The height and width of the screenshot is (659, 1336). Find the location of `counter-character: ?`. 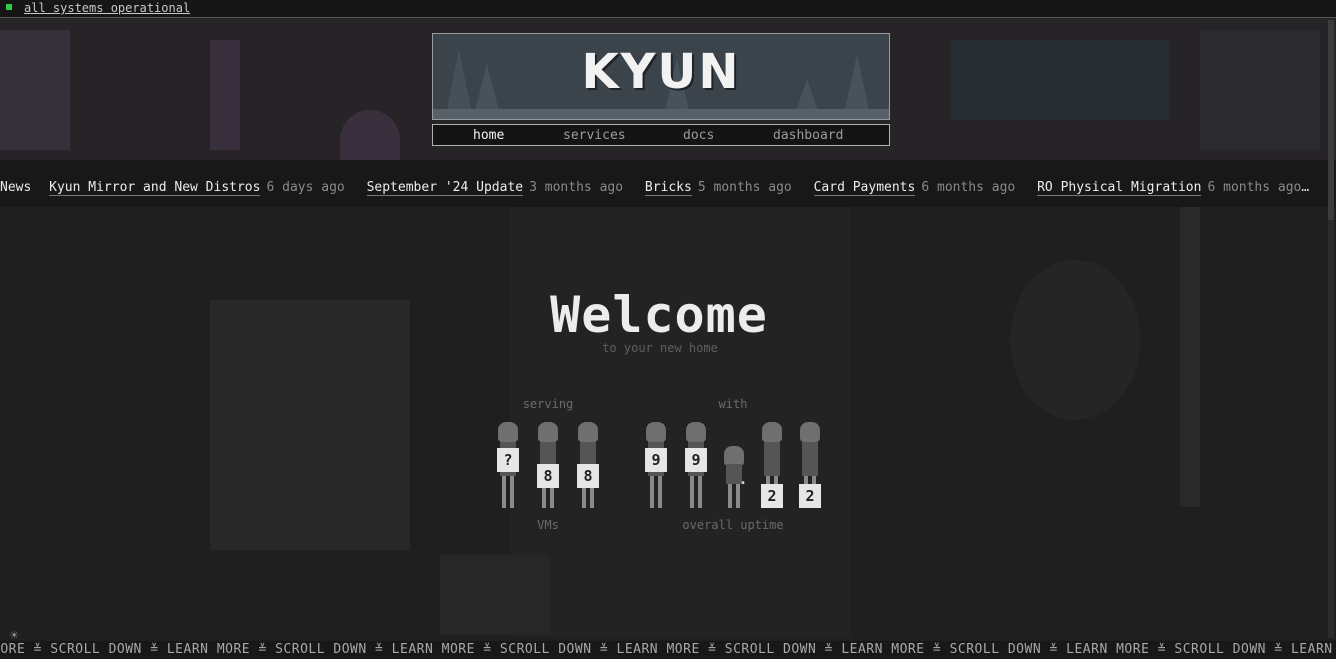

counter-character: ? is located at coordinates (508, 465).